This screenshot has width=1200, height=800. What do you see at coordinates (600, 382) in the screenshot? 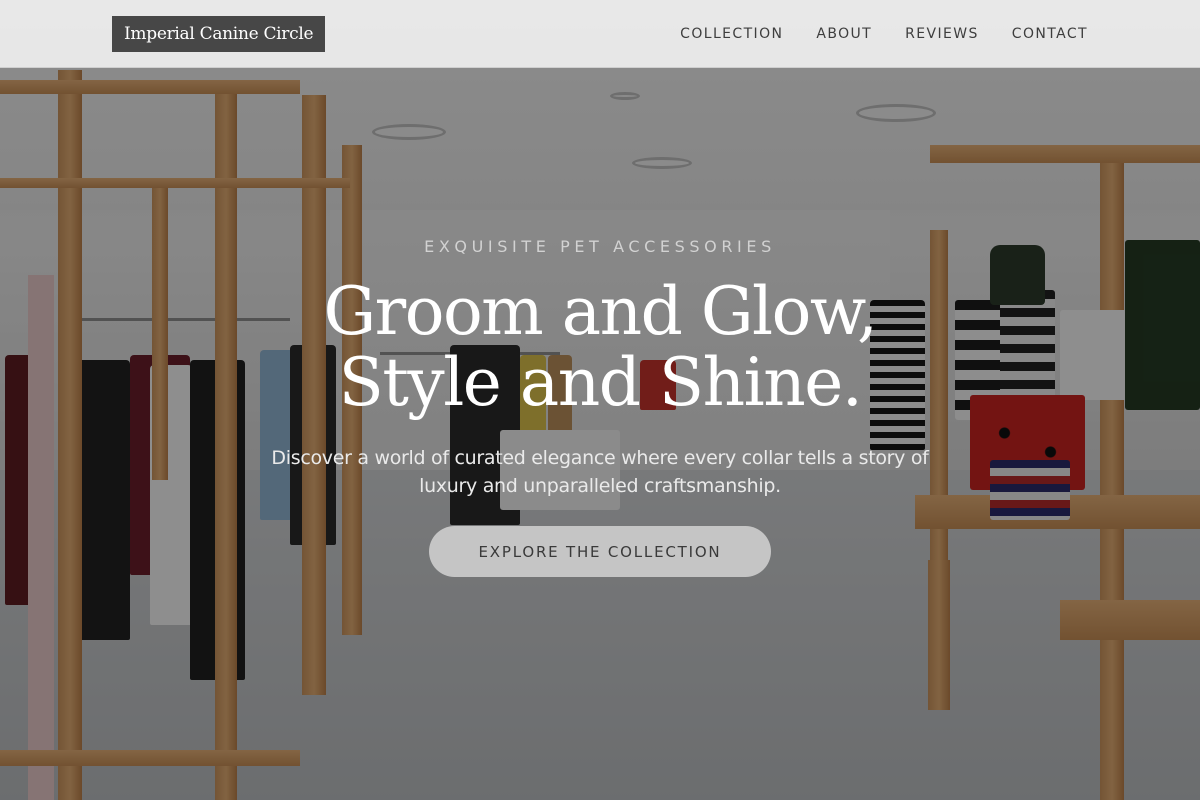
I see `hero-headline-line2: Style and Shine.` at bounding box center [600, 382].